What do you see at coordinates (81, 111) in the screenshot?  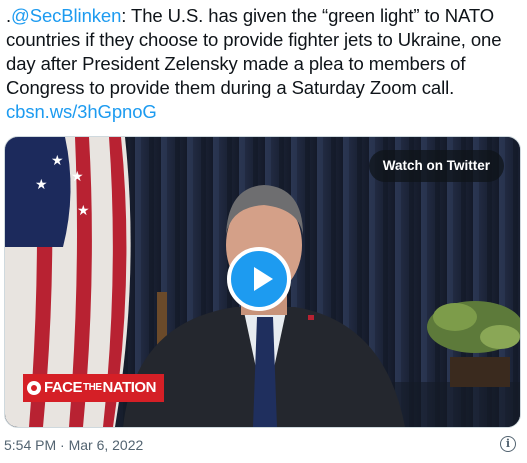 I see `article-link: cbsn.ws/3hGpnoG` at bounding box center [81, 111].